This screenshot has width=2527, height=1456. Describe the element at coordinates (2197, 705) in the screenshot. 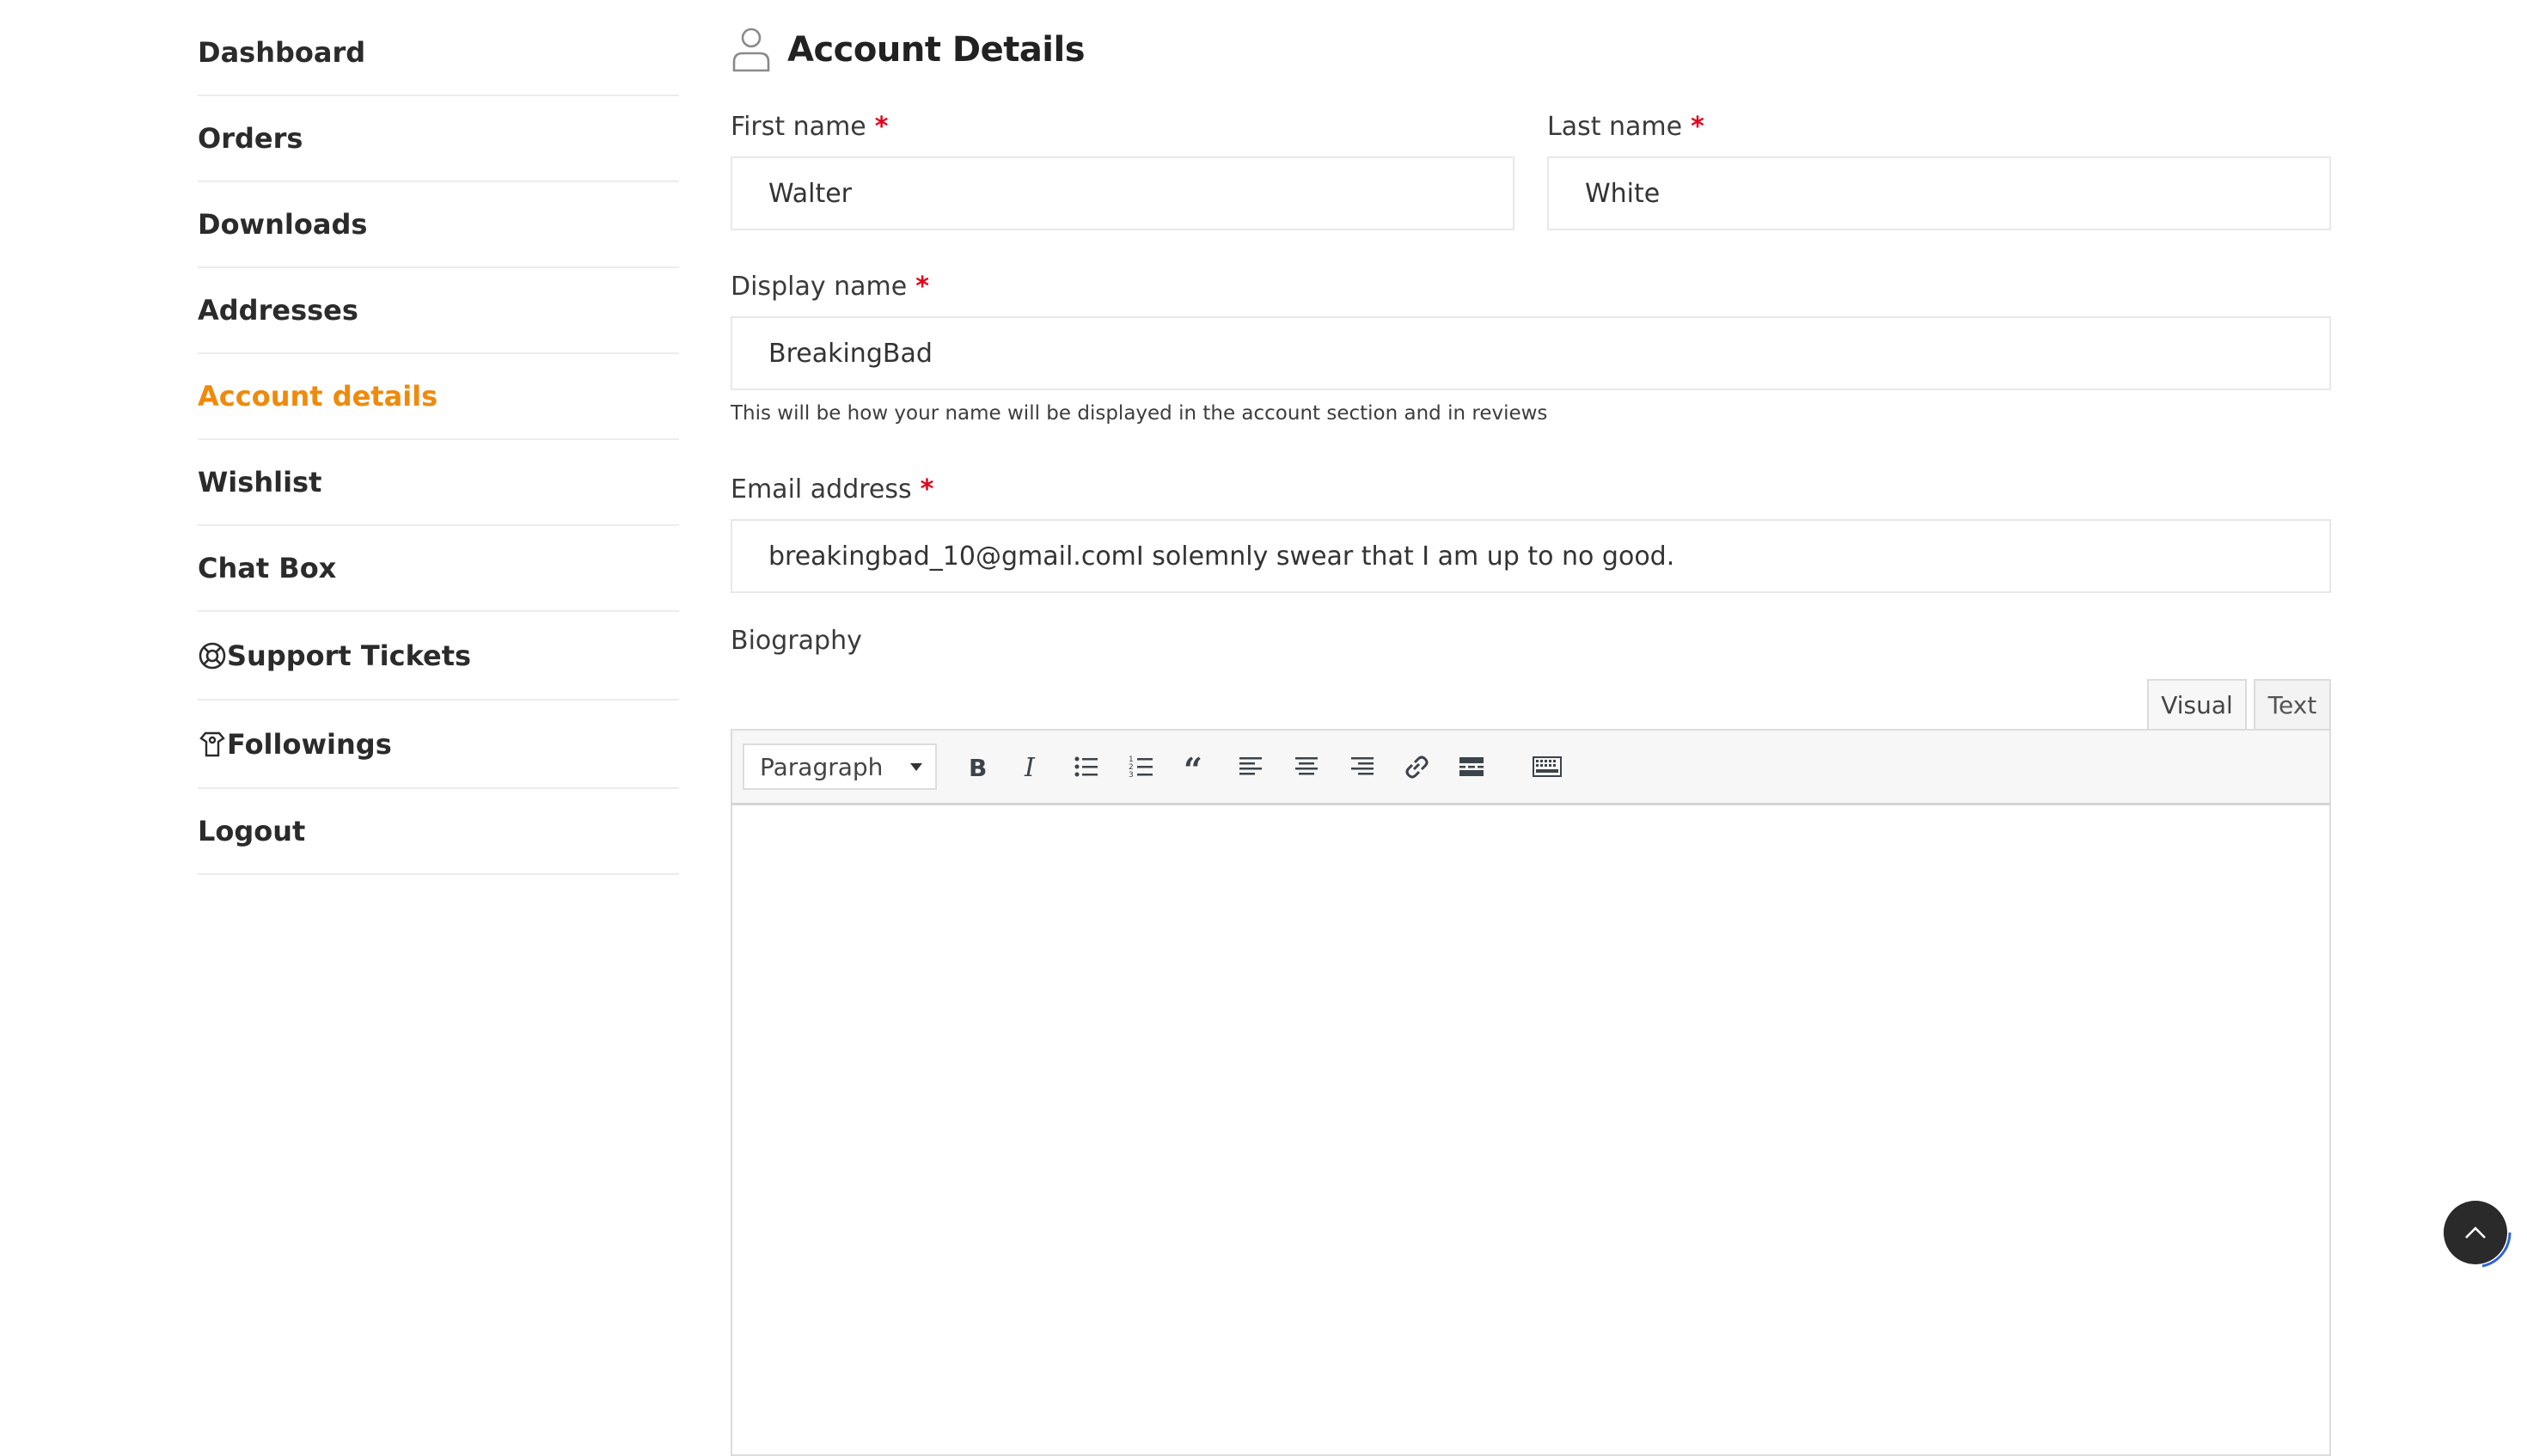

I see `tab-visual: Visual` at that location.